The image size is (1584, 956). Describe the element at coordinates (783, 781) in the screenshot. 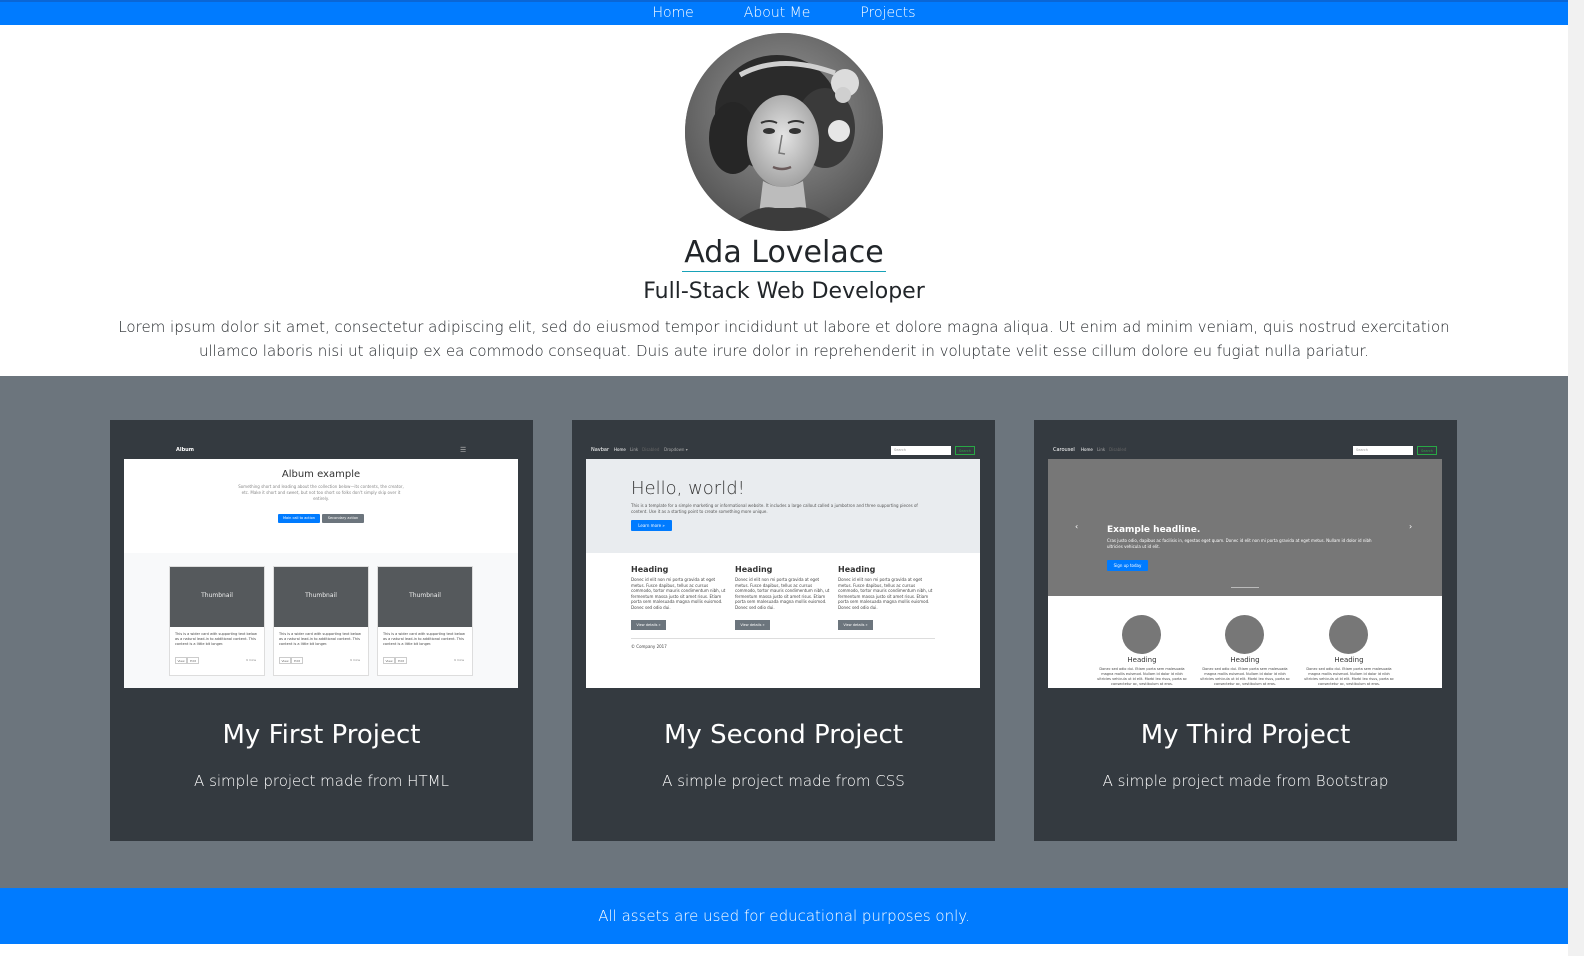

I see `project-2-description: A simple project made from CSS` at that location.